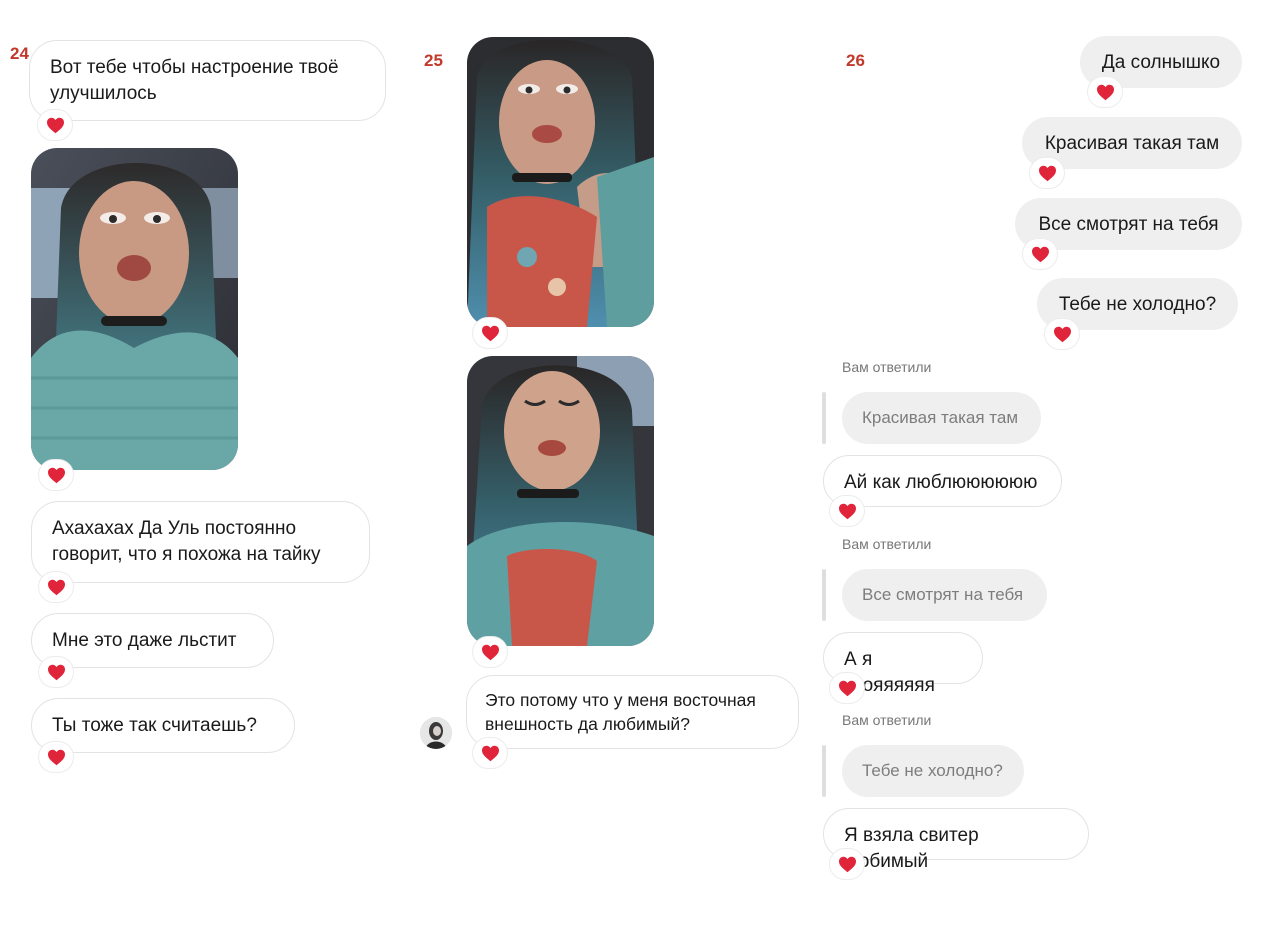  Describe the element at coordinates (560, 501) in the screenshot. I see `photo-message-selfie-eyes-closed` at that location.